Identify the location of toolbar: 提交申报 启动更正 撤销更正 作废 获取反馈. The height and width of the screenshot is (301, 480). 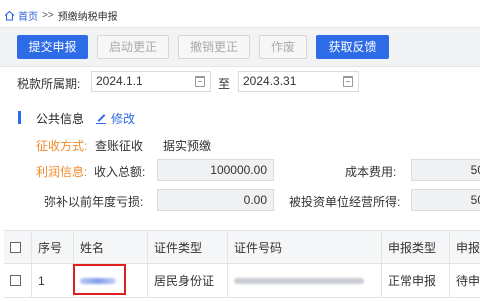
(240, 47).